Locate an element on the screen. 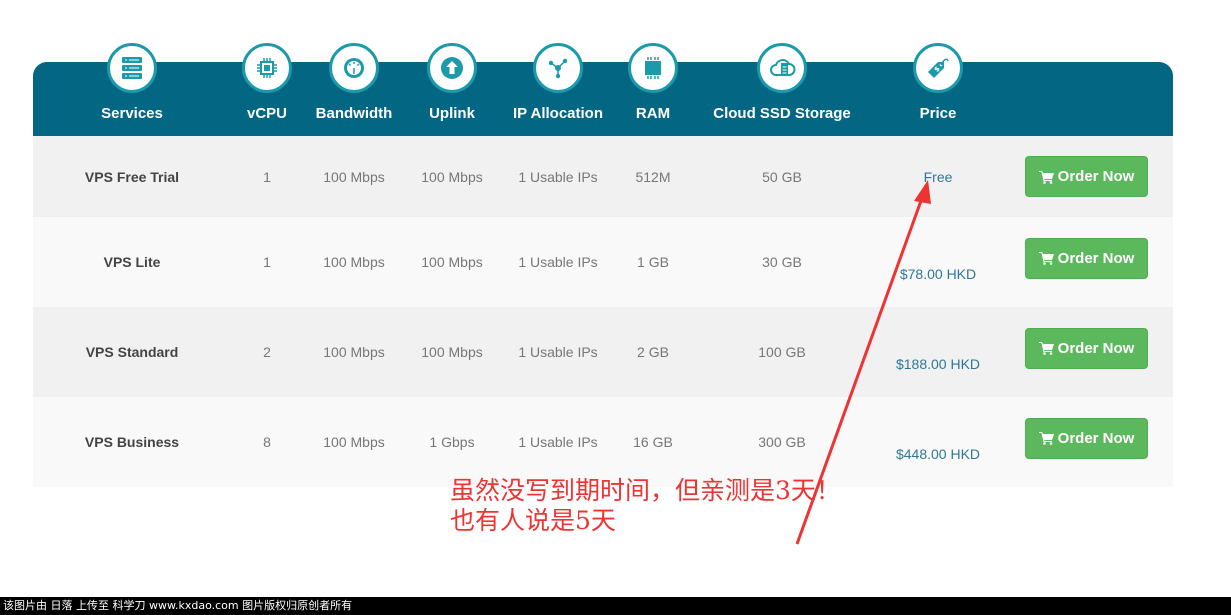  server-icon is located at coordinates (132, 68).